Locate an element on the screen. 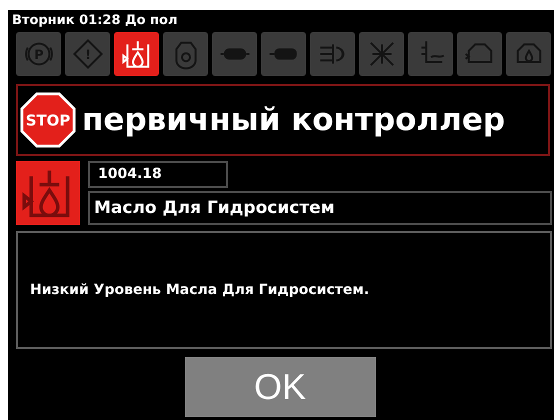 The width and height of the screenshot is (554, 420). message-text: Низкий Уровень Масла Для Гидросистем. is located at coordinates (200, 290).